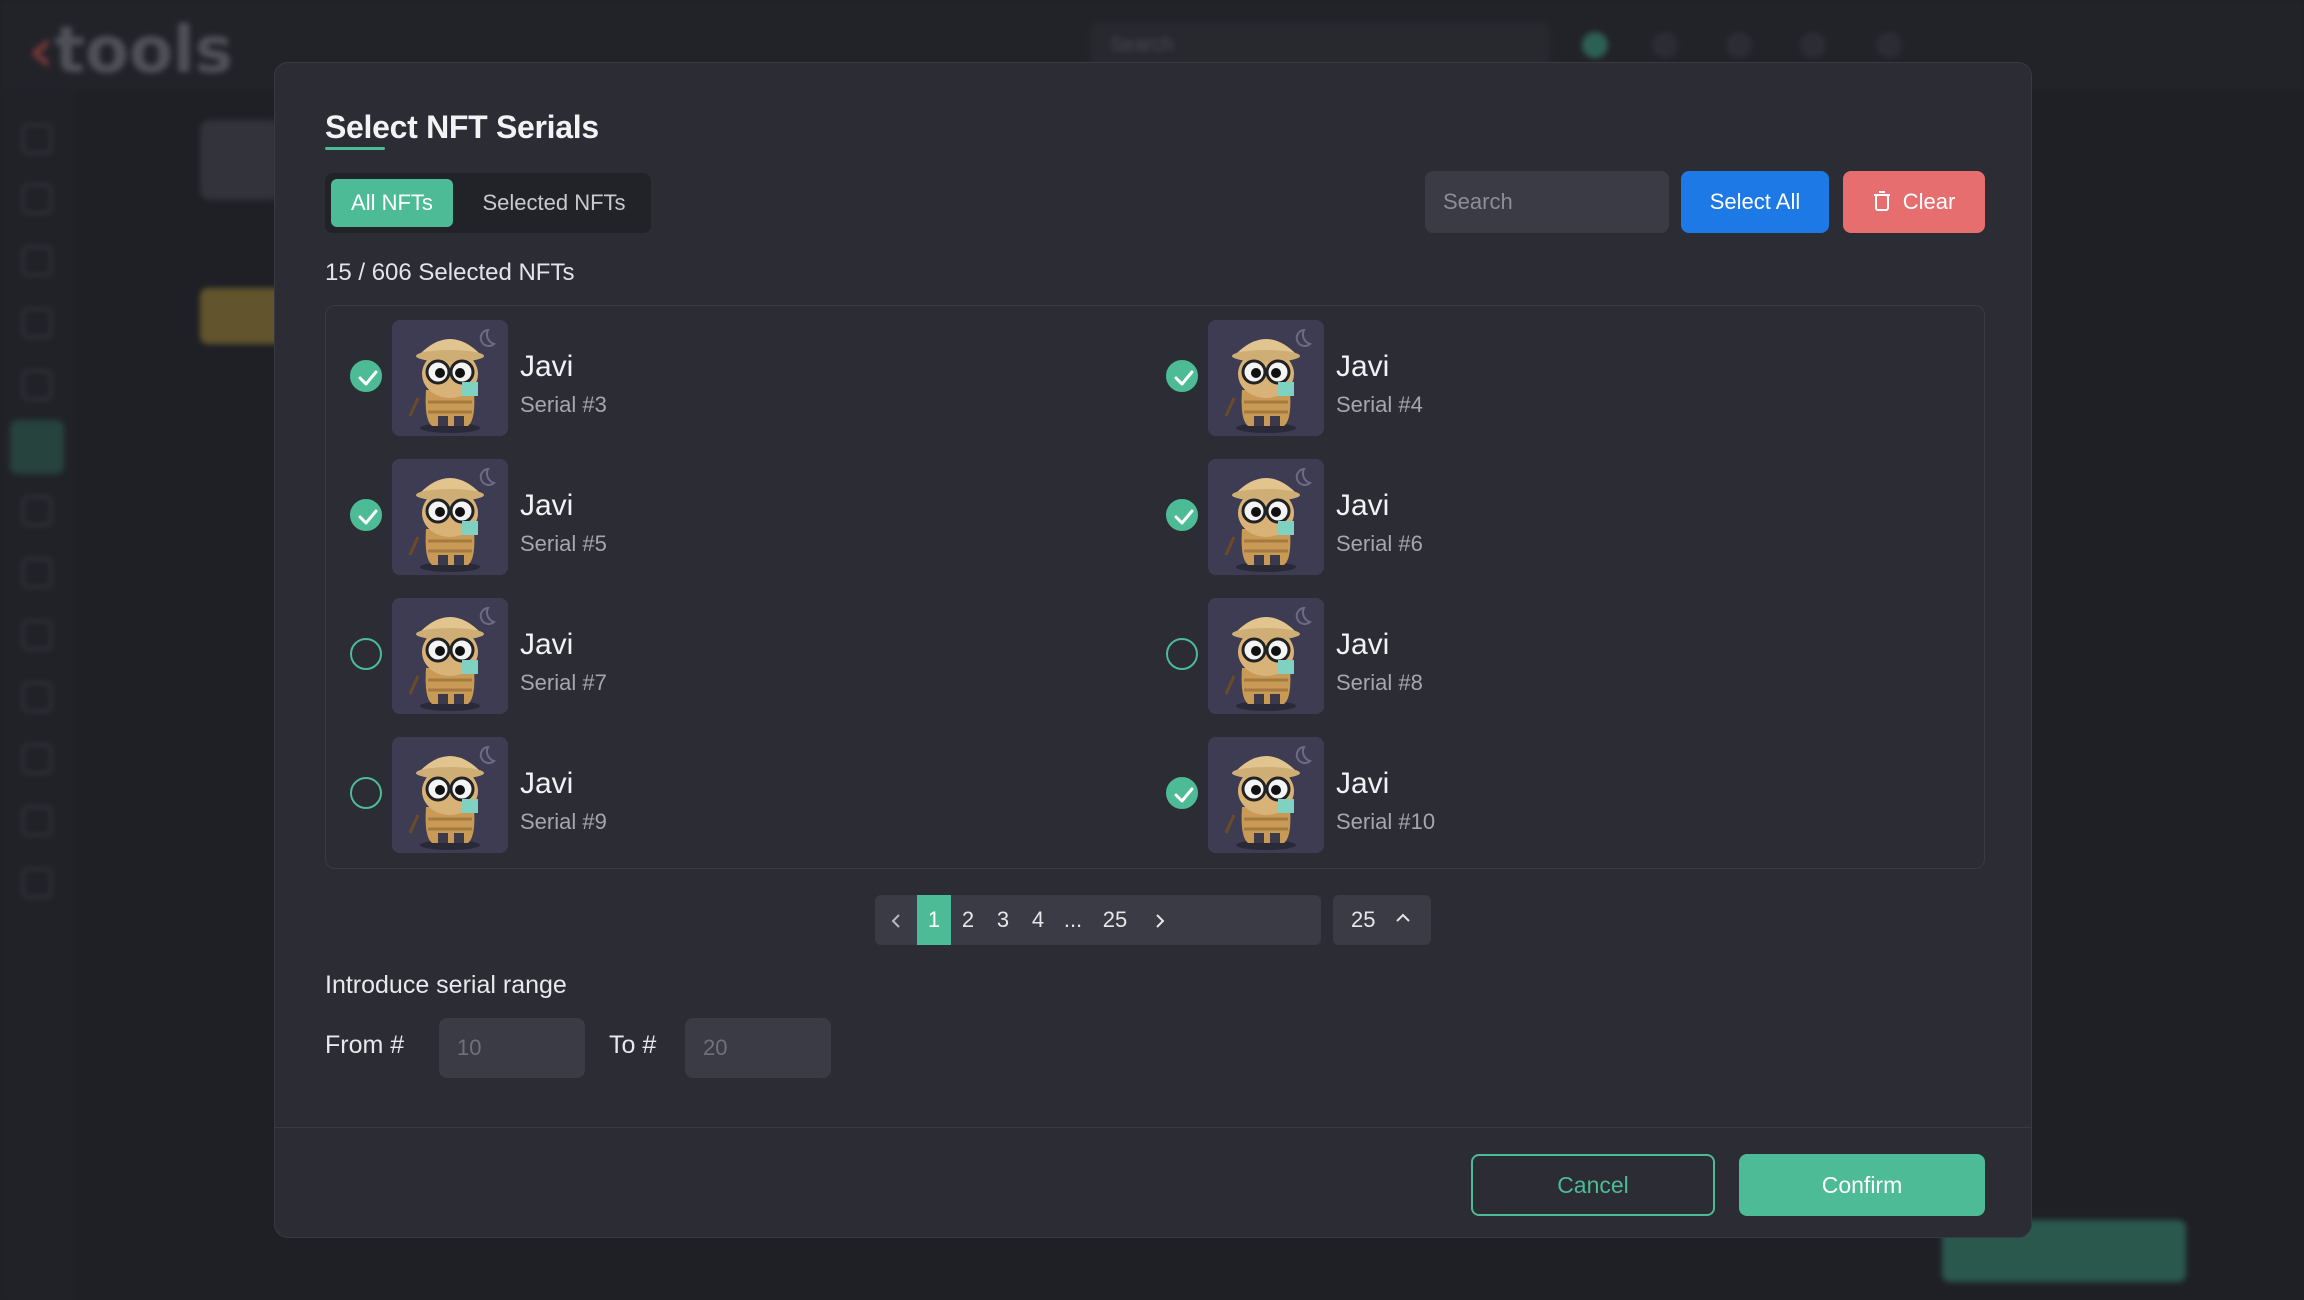 The height and width of the screenshot is (1300, 2304). What do you see at coordinates (1593, 1185) in the screenshot?
I see `cancel-button: Cancel` at bounding box center [1593, 1185].